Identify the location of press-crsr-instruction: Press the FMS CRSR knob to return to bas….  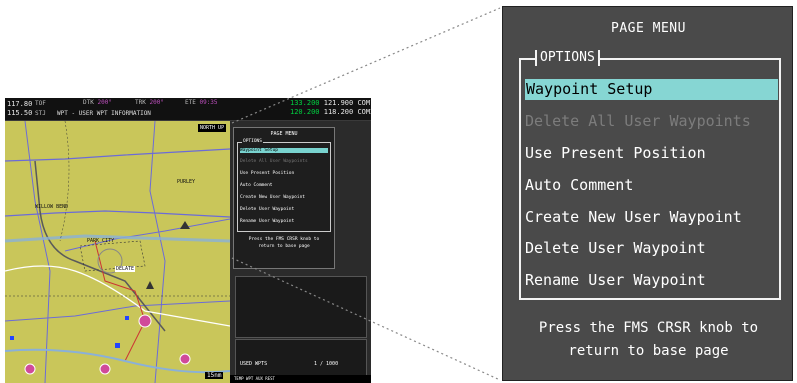
(648, 340).